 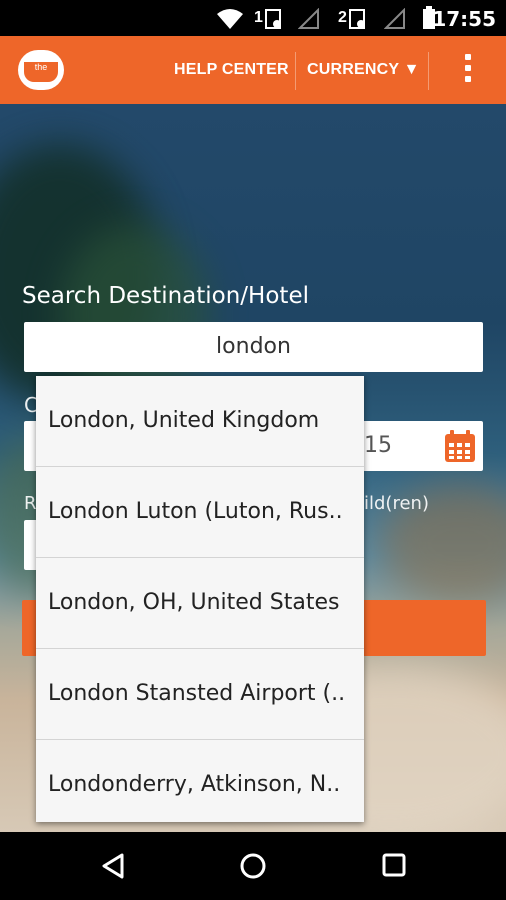 What do you see at coordinates (258, 17) in the screenshot?
I see `sim1-label: 1` at bounding box center [258, 17].